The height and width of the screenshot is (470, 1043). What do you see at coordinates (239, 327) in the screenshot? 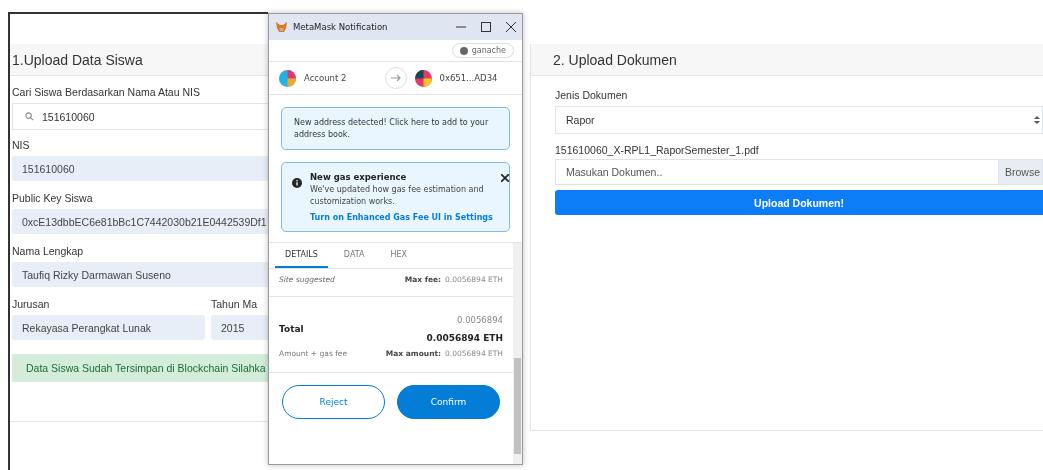
I see `readonly-field: 2015` at bounding box center [239, 327].